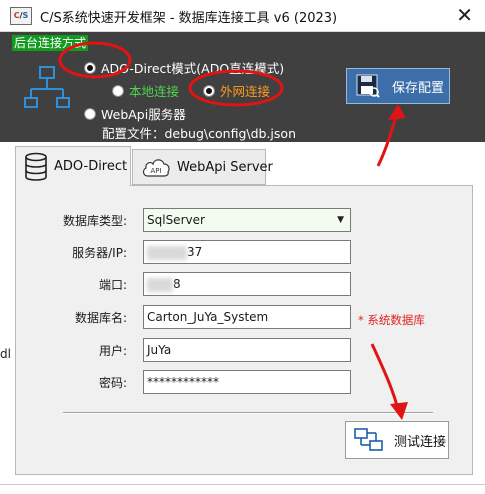 Image resolution: width=485 pixels, height=494 pixels. I want to click on connection-icon, so click(368, 439).